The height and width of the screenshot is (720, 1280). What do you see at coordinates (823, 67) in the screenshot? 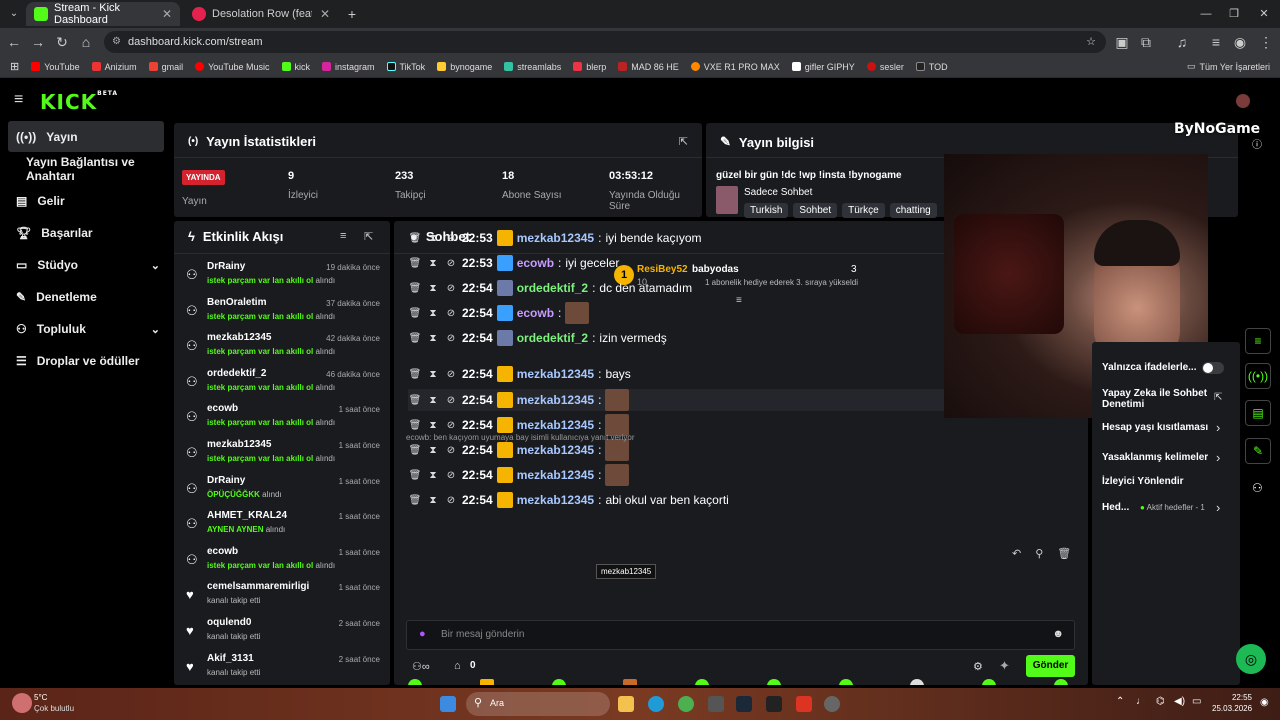
I see `bookmark-giphy: gifler GIPHY` at bounding box center [823, 67].